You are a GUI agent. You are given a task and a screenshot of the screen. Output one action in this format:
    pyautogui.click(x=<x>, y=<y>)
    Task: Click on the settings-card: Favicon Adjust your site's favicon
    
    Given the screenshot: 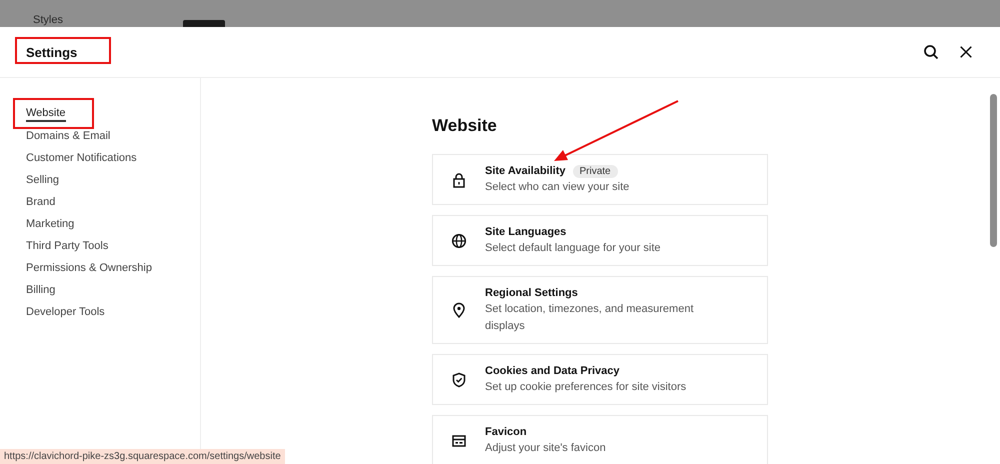 What is the action you would take?
    pyautogui.click(x=600, y=439)
    